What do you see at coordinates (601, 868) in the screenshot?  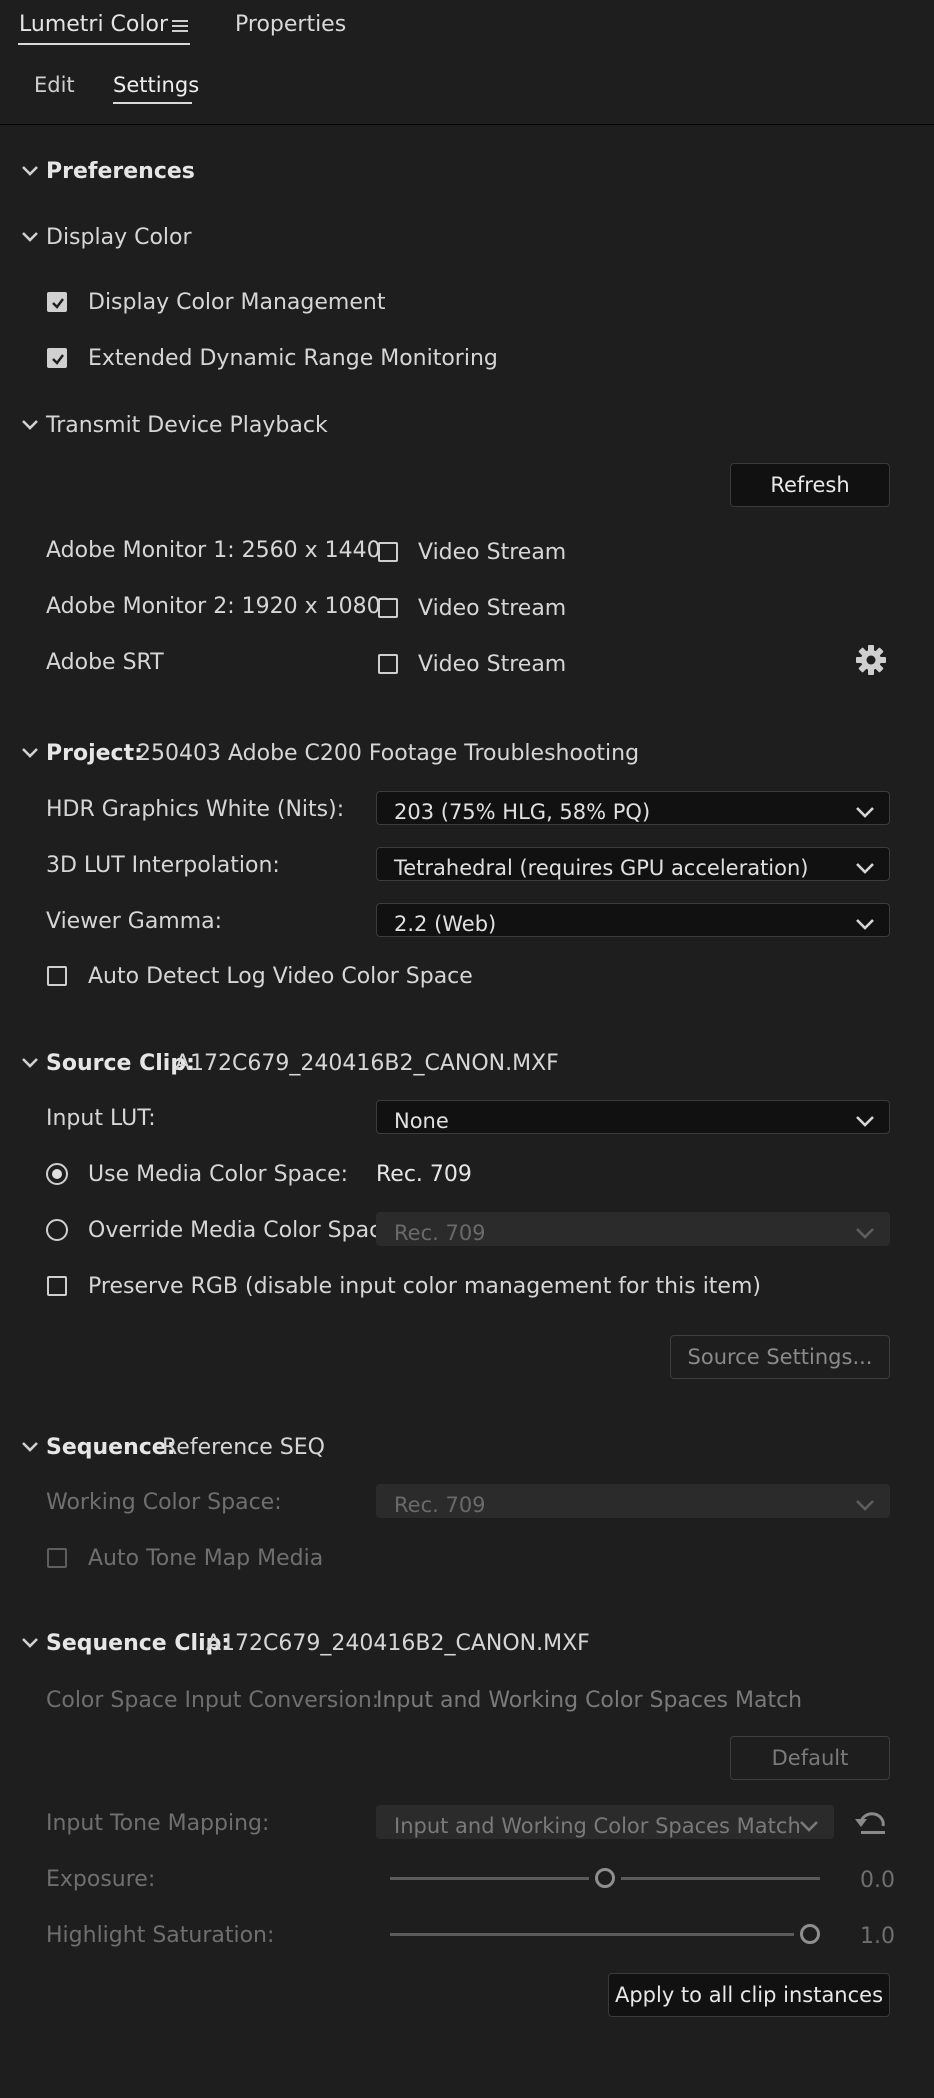 I see `dropdown-value: Tetrahedral (requires GPU acceleration)` at bounding box center [601, 868].